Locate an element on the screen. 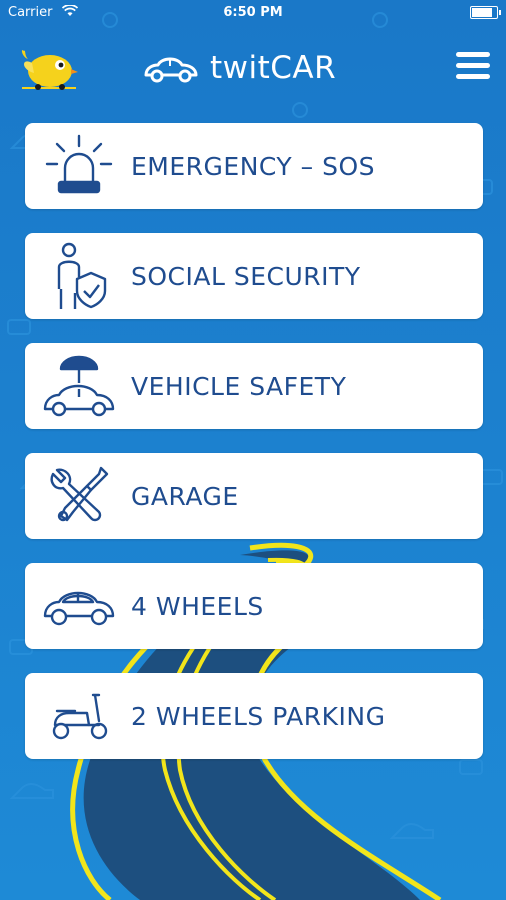 The height and width of the screenshot is (900, 506). menu-item-emergency-sos: EMERGENCY – SOS is located at coordinates (254, 166).